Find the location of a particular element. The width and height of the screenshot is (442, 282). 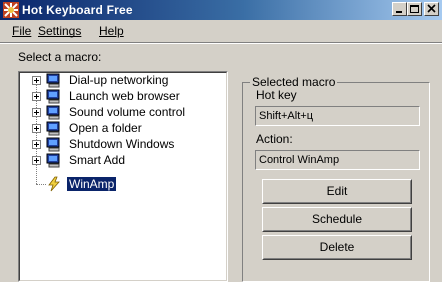

tree-item-smart-add: Smart Add is located at coordinates (123, 160).